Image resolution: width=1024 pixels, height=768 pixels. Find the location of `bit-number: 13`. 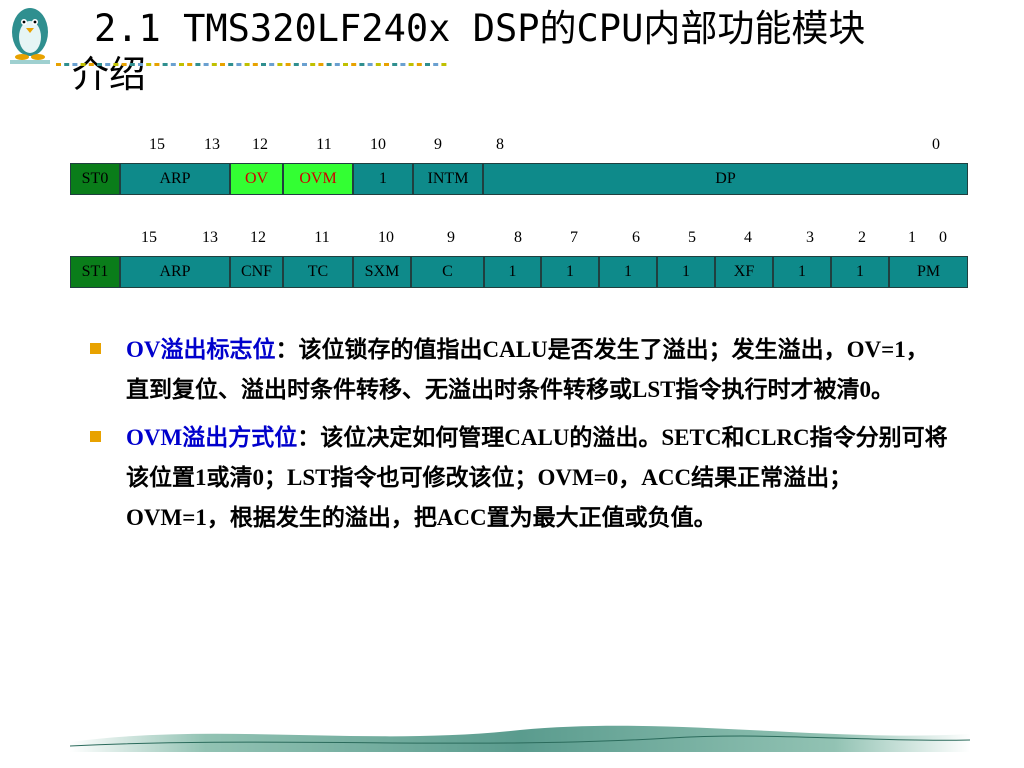

bit-number: 13 is located at coordinates (212, 144).